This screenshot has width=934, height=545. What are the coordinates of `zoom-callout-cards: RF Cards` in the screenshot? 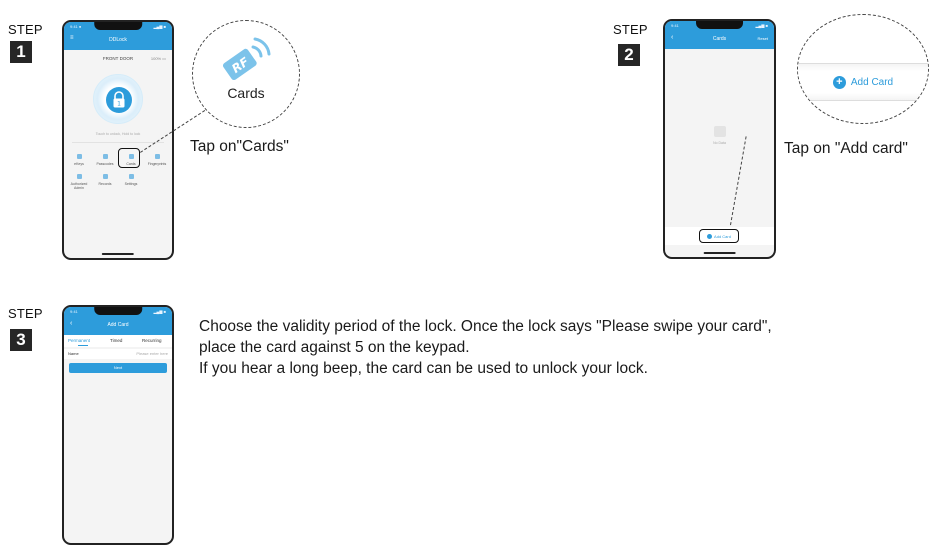 It's located at (246, 74).